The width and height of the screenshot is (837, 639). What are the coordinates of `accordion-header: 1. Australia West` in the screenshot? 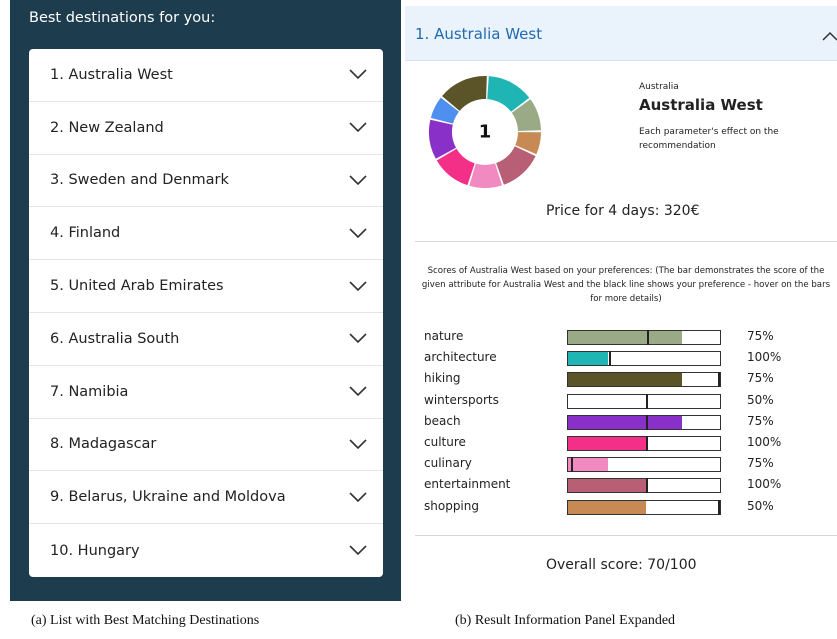 It's located at (621, 33).